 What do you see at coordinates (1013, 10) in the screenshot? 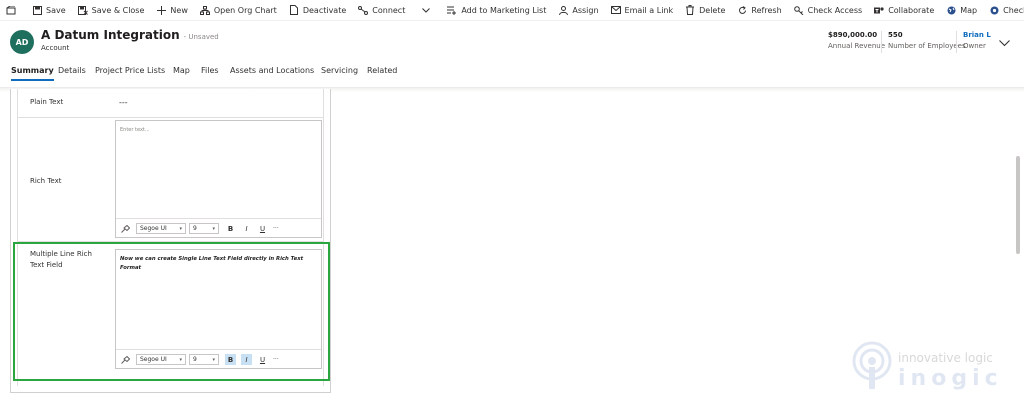
I see `check-in-label: Check-In` at bounding box center [1013, 10].